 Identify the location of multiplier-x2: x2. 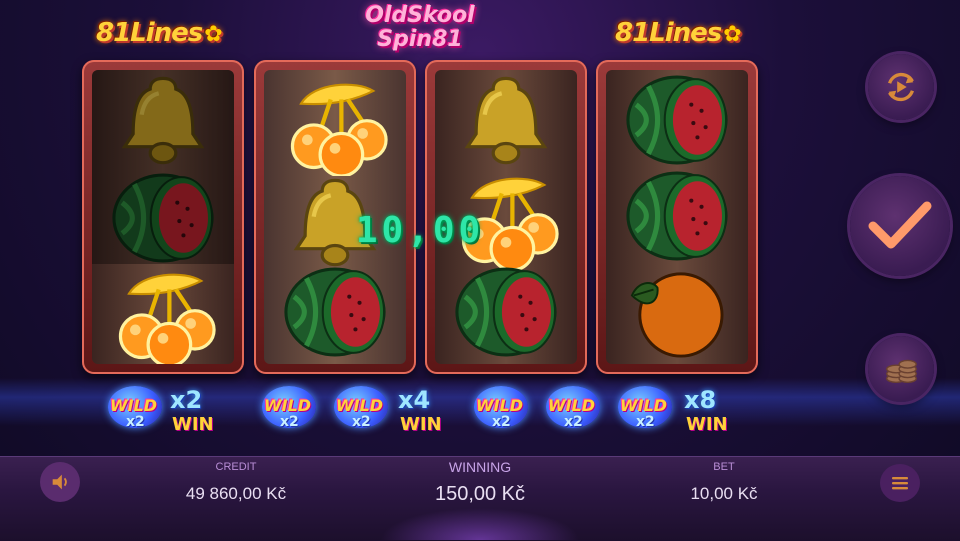
(186, 400).